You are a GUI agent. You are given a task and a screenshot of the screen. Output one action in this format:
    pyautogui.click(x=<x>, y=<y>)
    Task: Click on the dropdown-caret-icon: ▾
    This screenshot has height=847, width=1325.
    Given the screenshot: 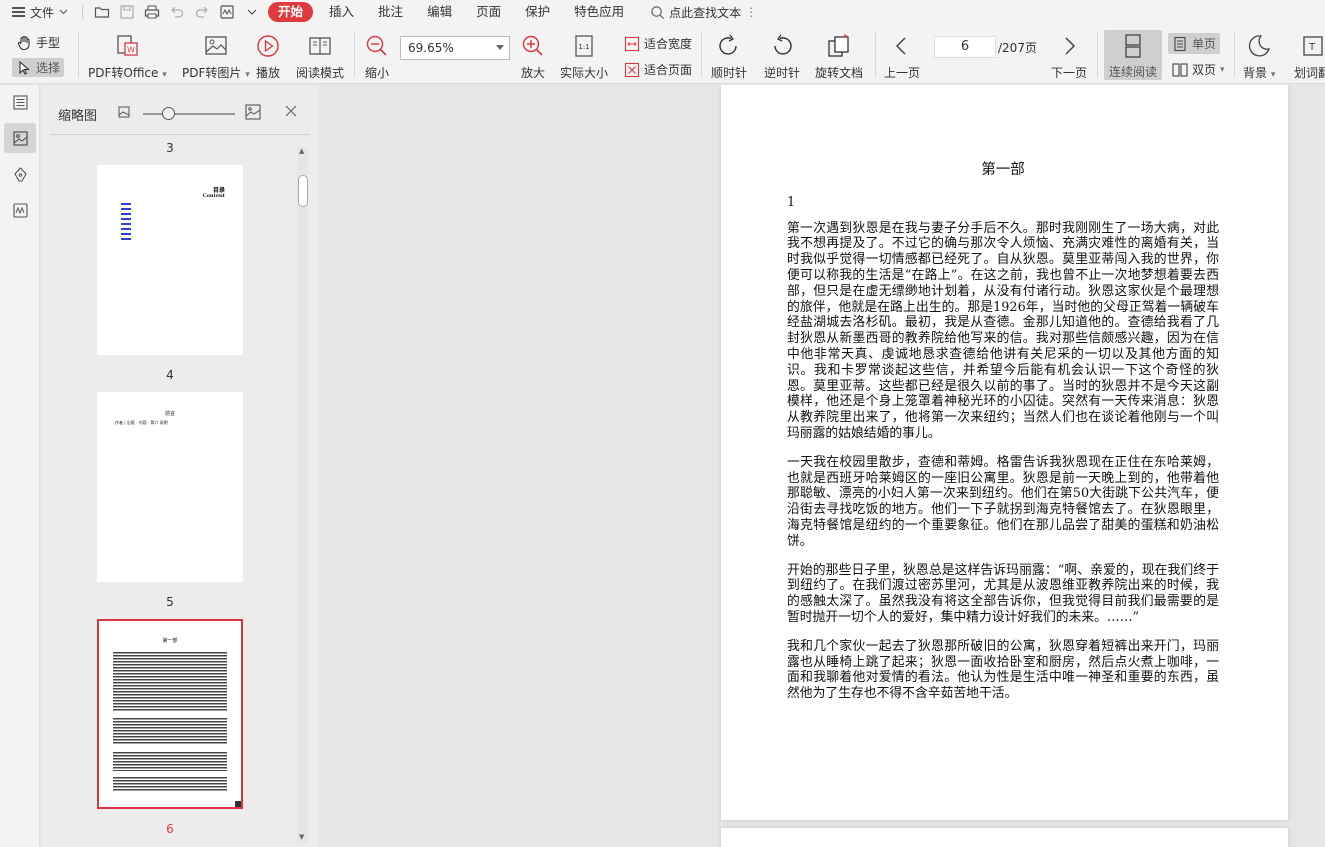 What is the action you would take?
    pyautogui.click(x=1222, y=69)
    